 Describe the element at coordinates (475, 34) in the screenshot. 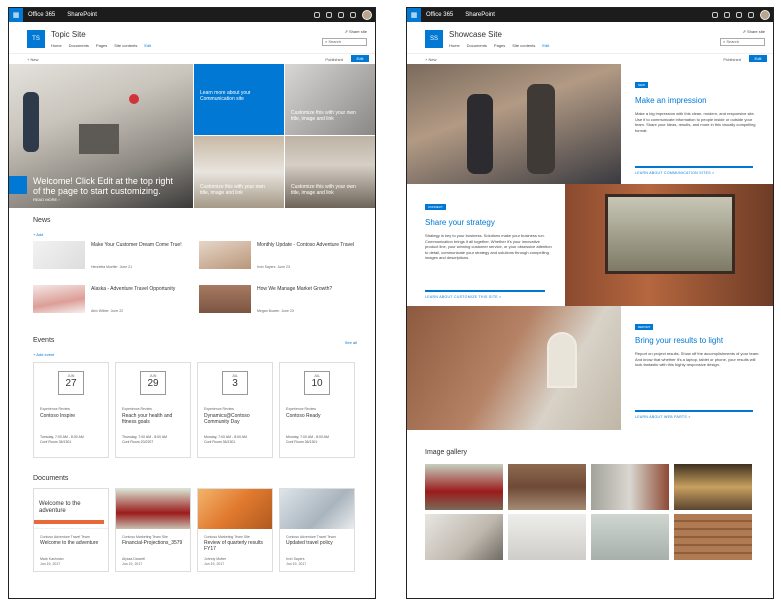

I see `site-title: Showcase Site` at that location.